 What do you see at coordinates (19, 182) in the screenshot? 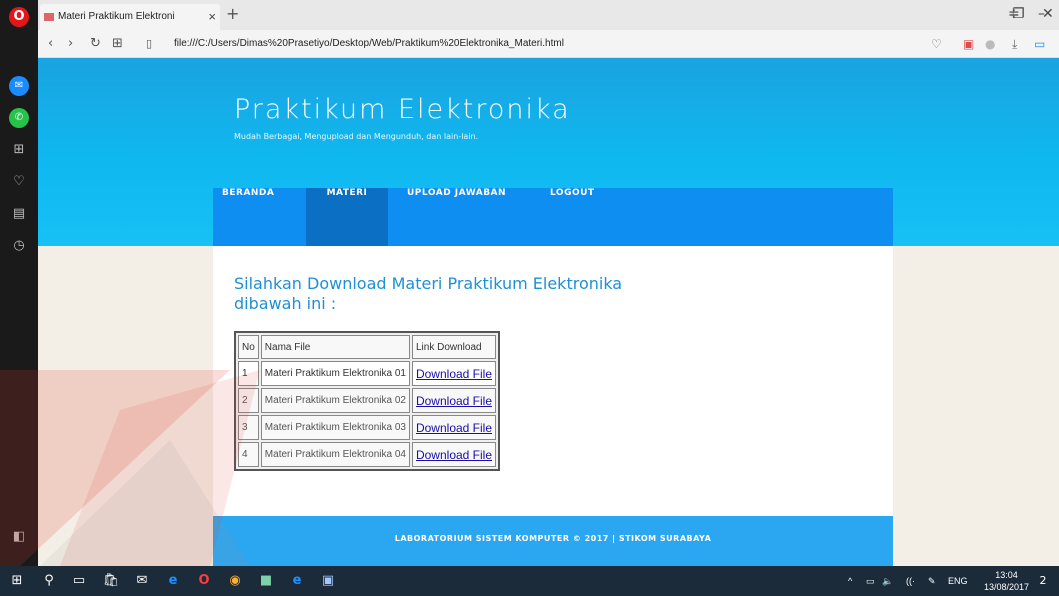
I see `bookmarks-heart-icon: ♡` at bounding box center [19, 182].